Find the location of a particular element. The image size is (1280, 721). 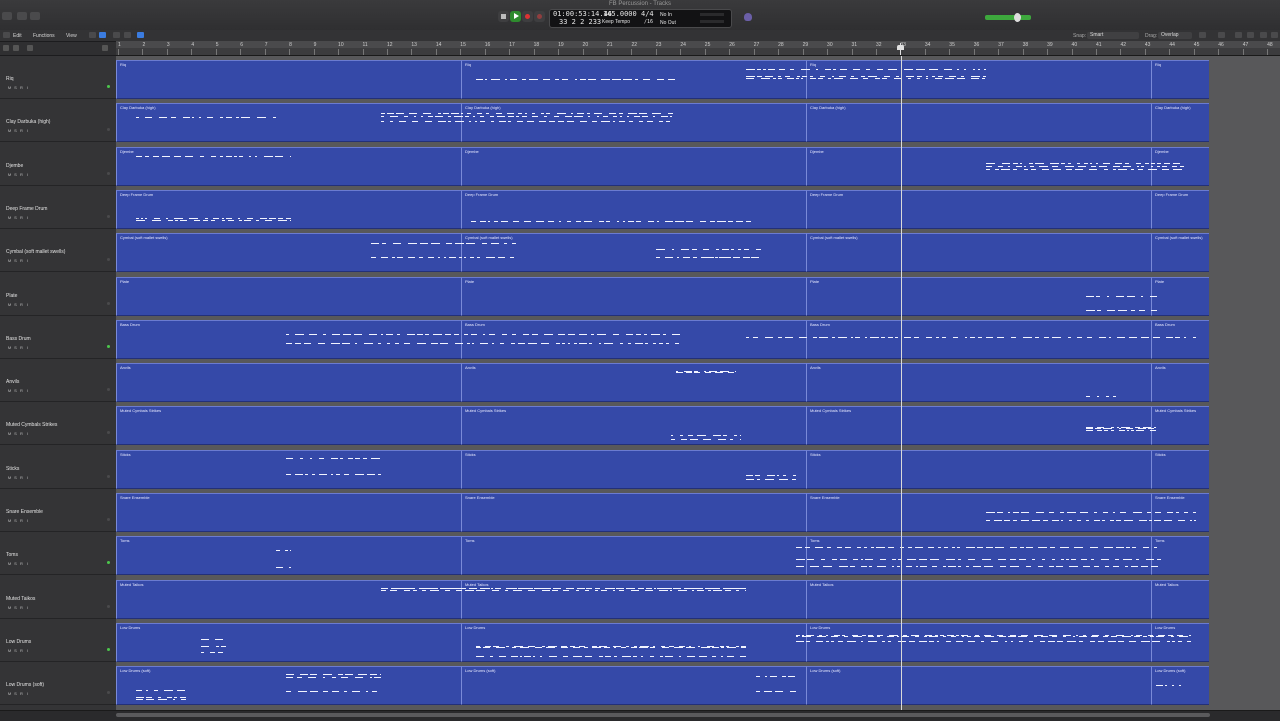

toolbar-toggle-icon is located at coordinates (35, 16).